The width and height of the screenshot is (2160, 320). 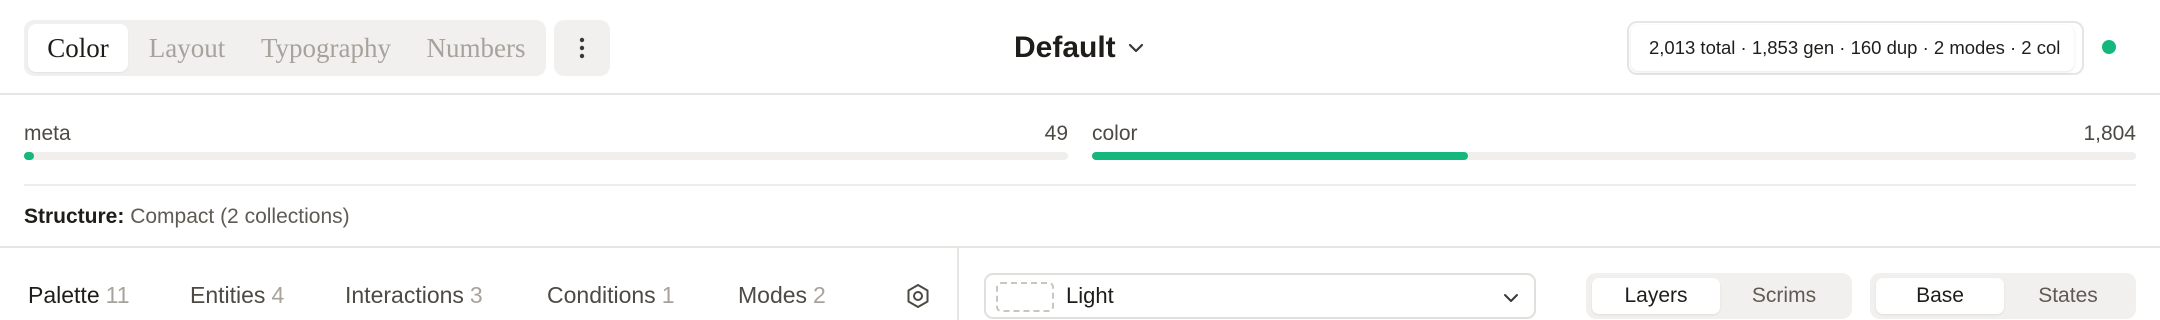 I want to click on tab-count: 3, so click(x=476, y=295).